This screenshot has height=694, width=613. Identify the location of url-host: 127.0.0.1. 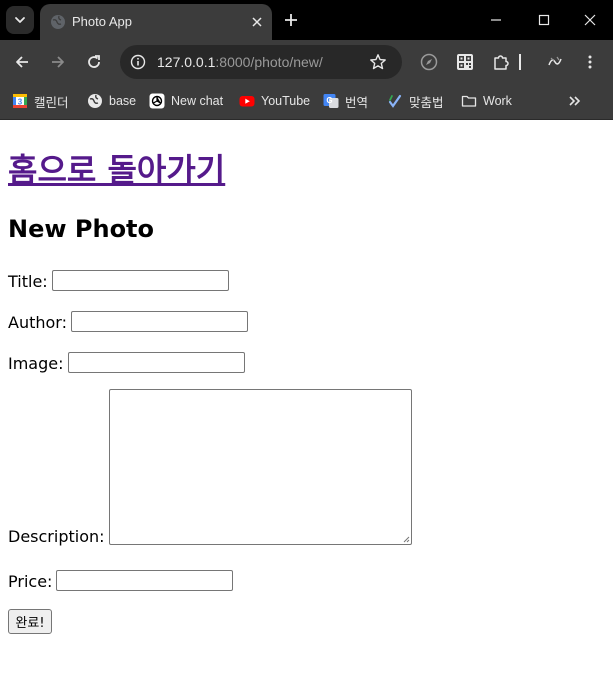
(186, 62).